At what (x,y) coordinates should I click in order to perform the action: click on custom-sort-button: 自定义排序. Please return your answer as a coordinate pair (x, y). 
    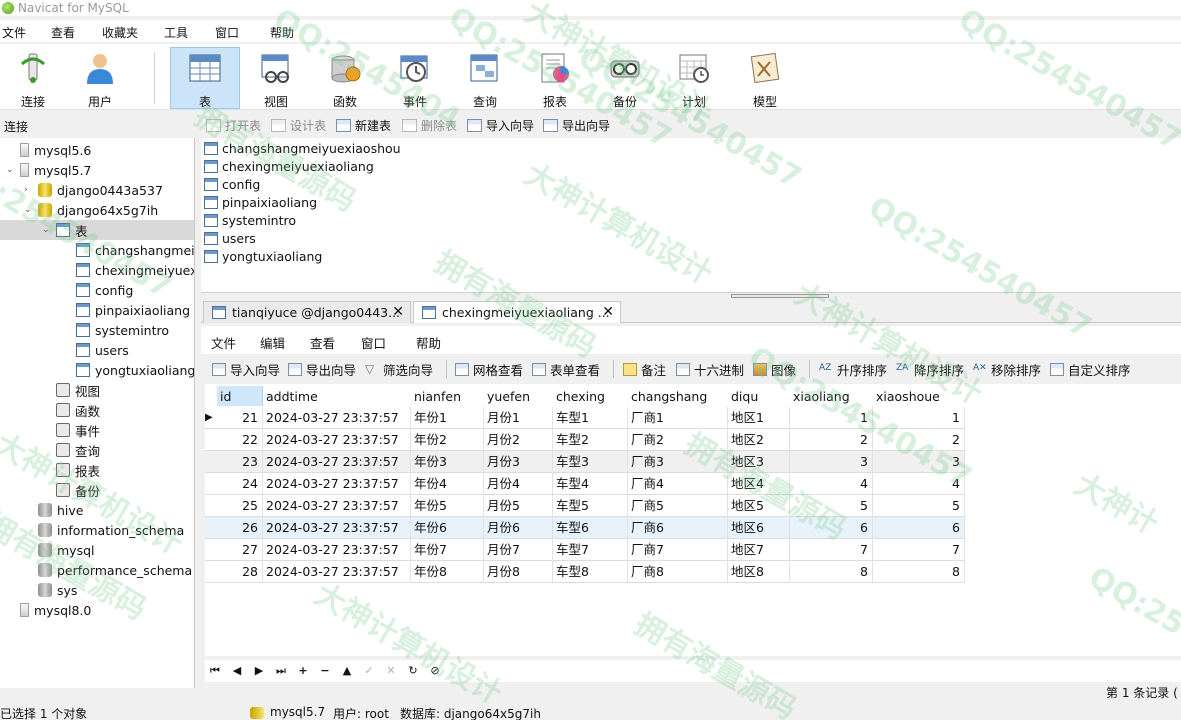
    Looking at the image, I should click on (1090, 369).